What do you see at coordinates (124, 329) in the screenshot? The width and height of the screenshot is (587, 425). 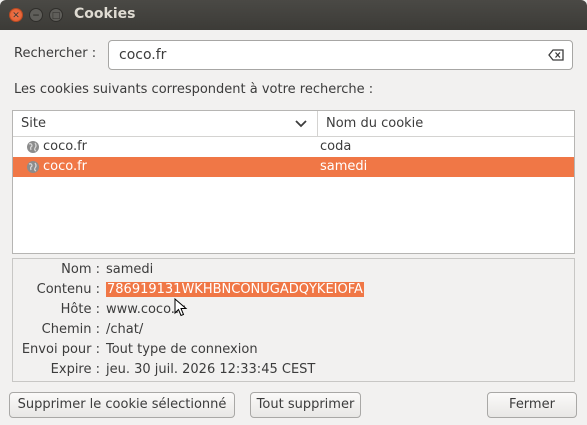 I see `detail-path-value: /chat/` at bounding box center [124, 329].